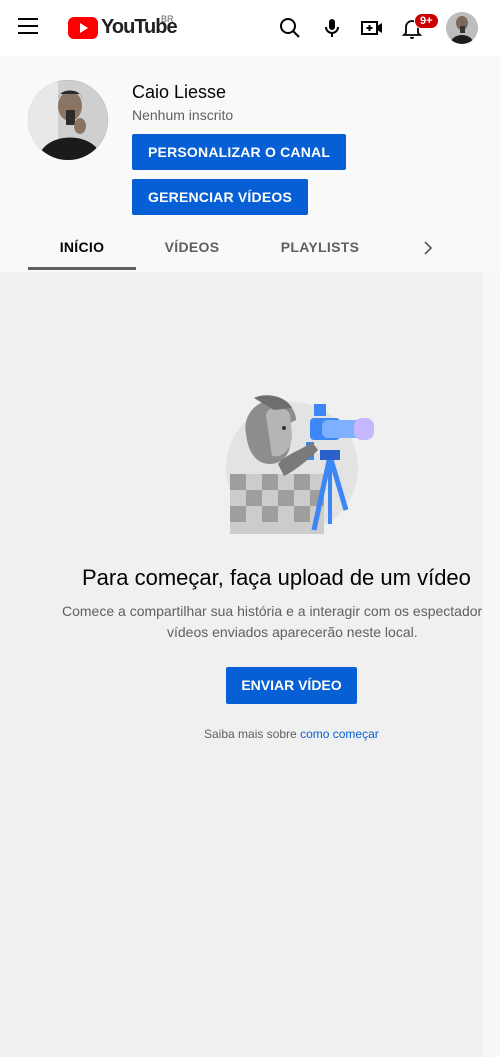 This screenshot has width=500, height=1057. What do you see at coordinates (179, 92) in the screenshot?
I see `channel-name: Caio Liesse` at bounding box center [179, 92].